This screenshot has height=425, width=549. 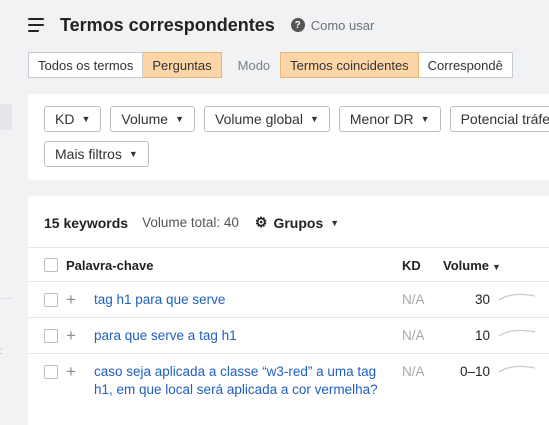 I want to click on results-summary: 15 keywords Volume total: 40 ⚙ Grupos ▼, so click(x=191, y=222).